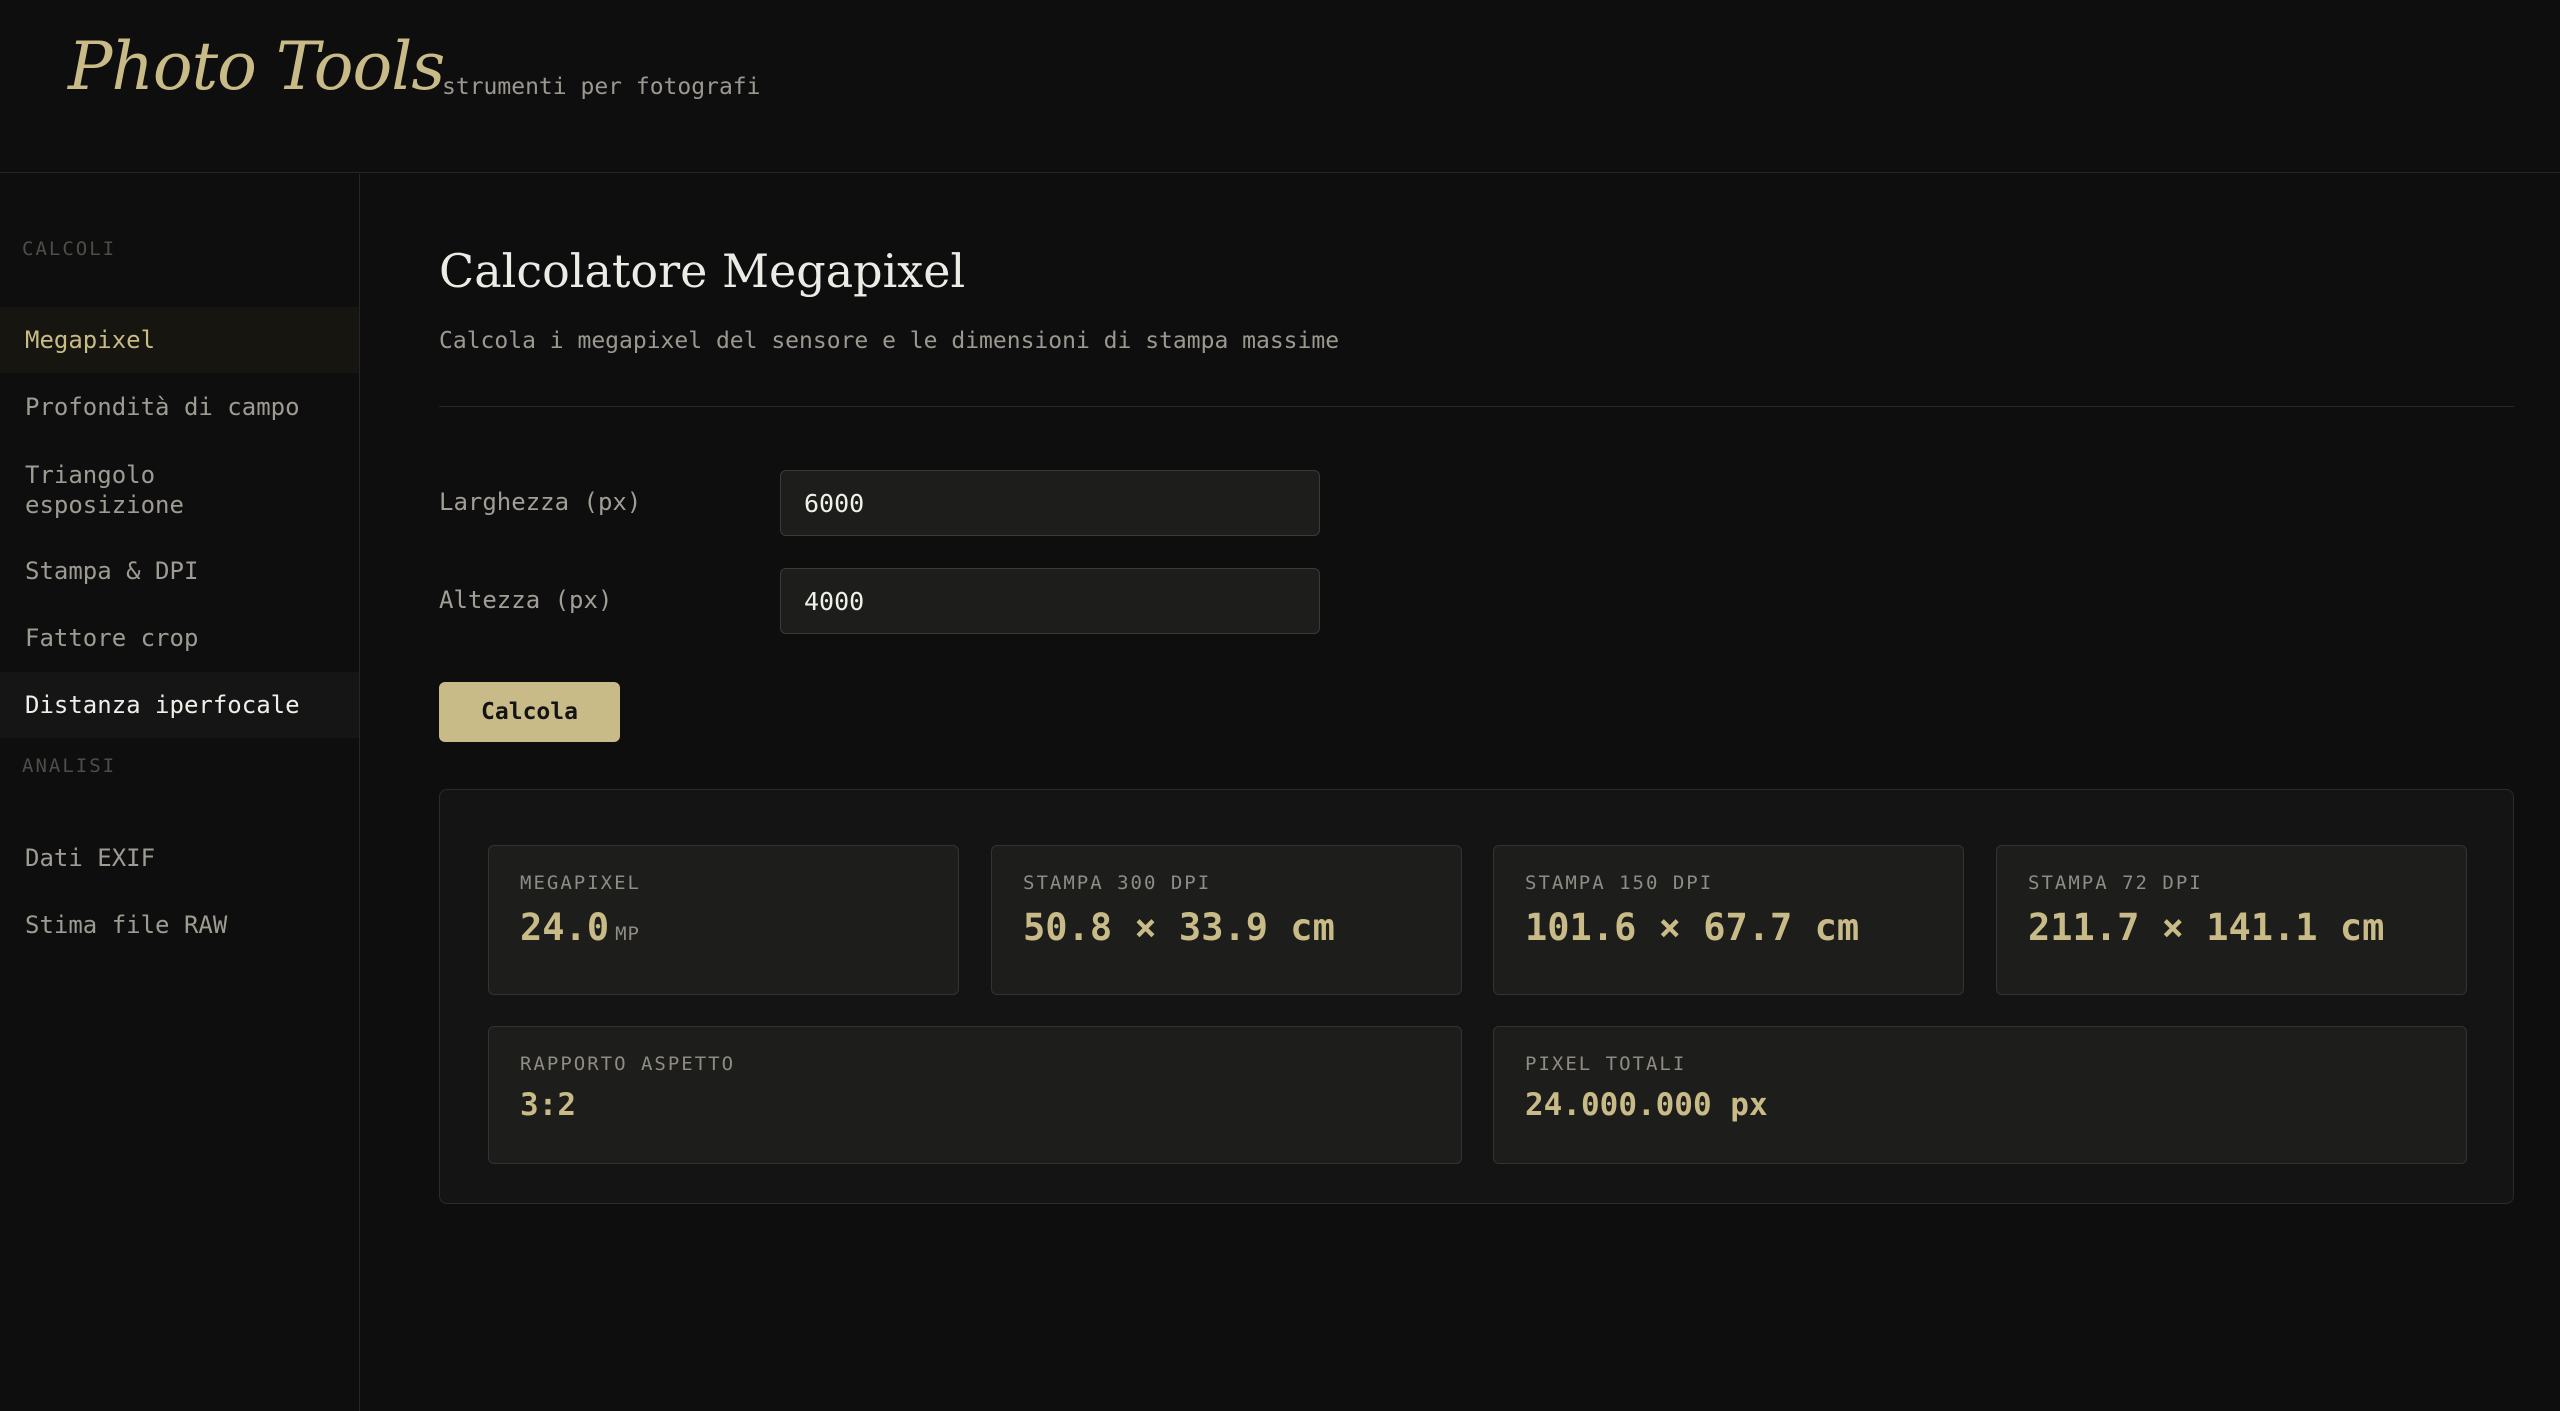 The image size is (2560, 1411). What do you see at coordinates (540, 502) in the screenshot?
I see `width-label: Larghezza (px)` at bounding box center [540, 502].